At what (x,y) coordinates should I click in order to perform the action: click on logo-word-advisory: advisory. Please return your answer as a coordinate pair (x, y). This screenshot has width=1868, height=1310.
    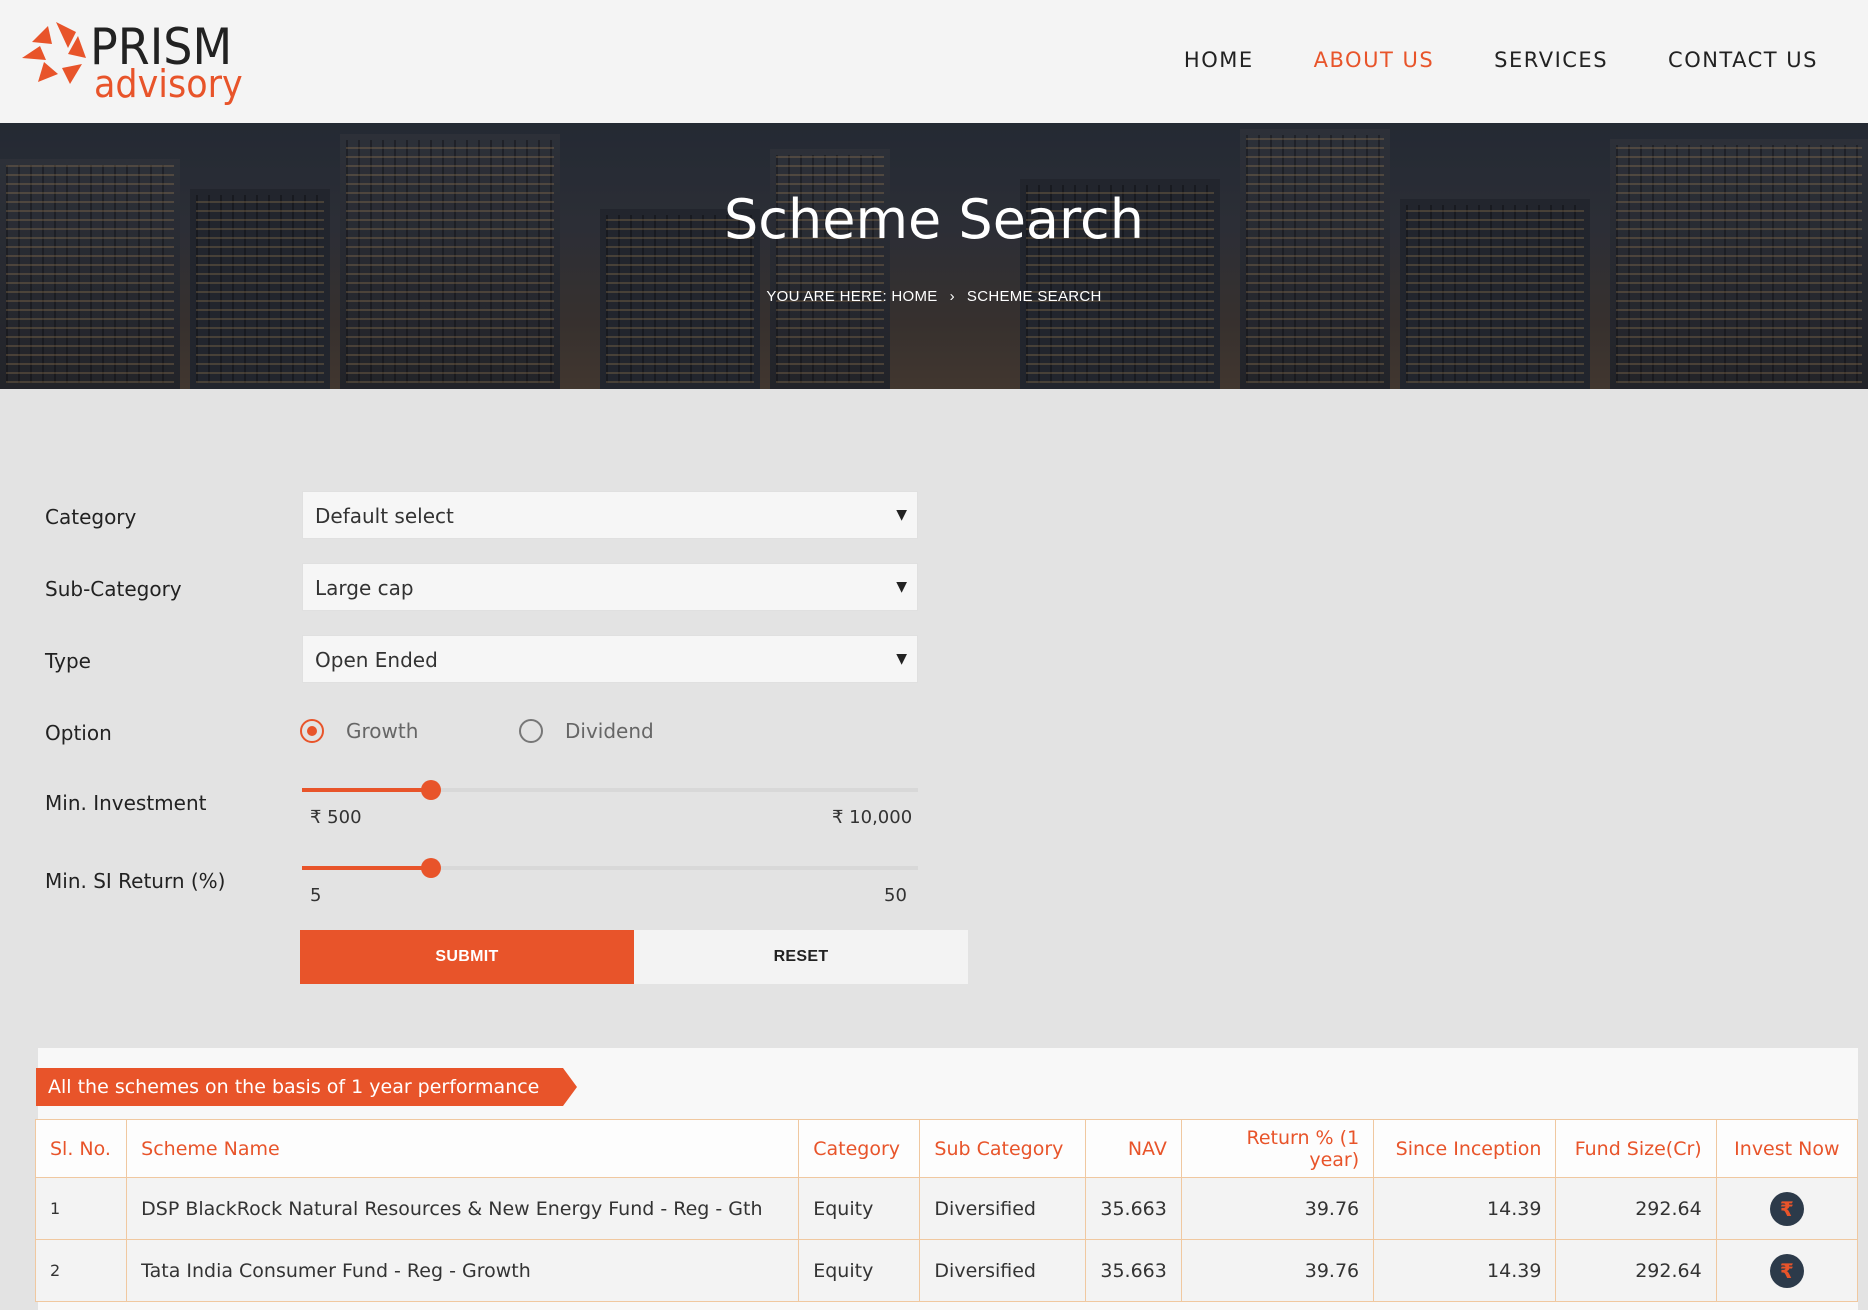
    Looking at the image, I should click on (168, 84).